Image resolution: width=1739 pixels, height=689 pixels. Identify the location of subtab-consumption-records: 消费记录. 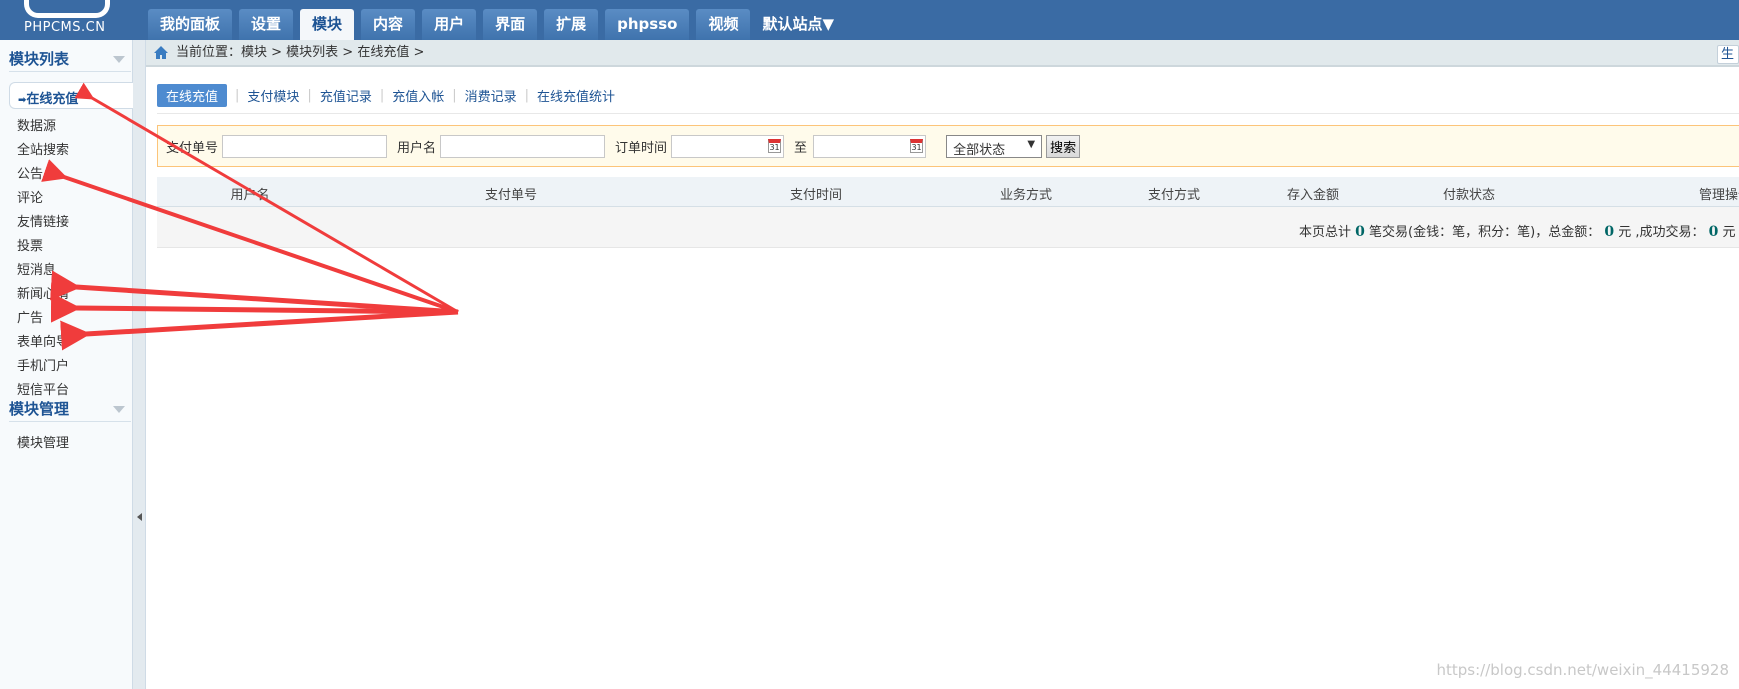
(491, 95).